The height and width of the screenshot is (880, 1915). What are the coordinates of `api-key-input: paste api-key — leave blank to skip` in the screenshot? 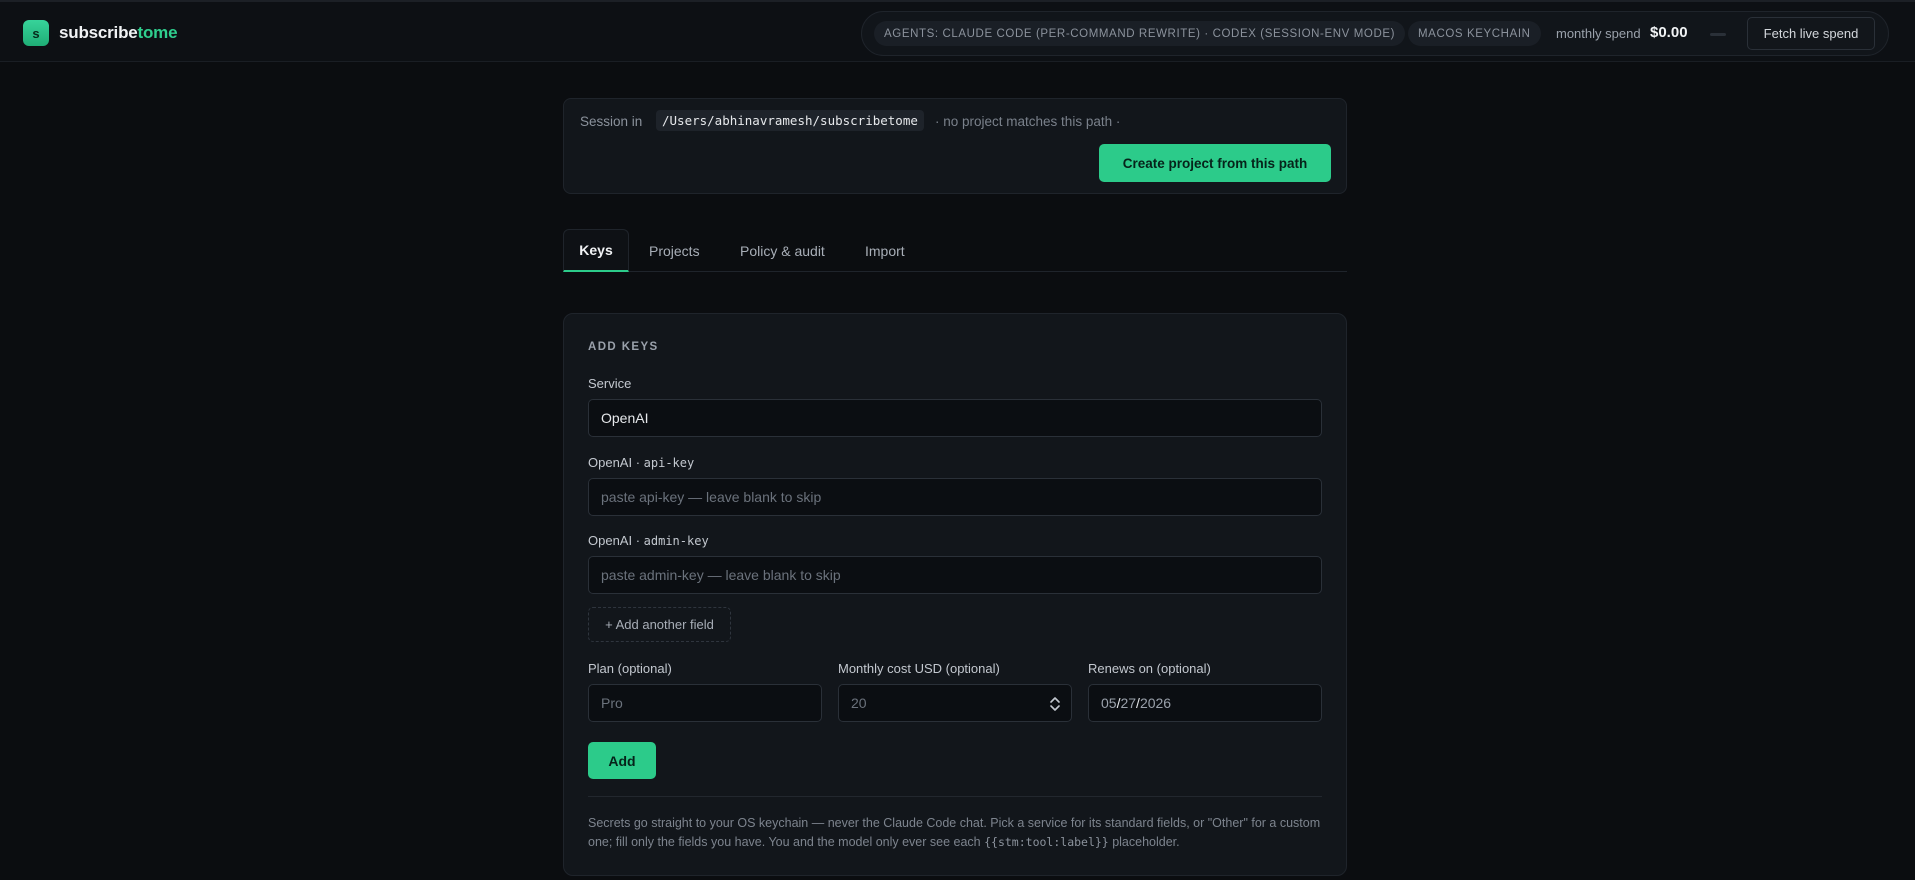 It's located at (955, 497).